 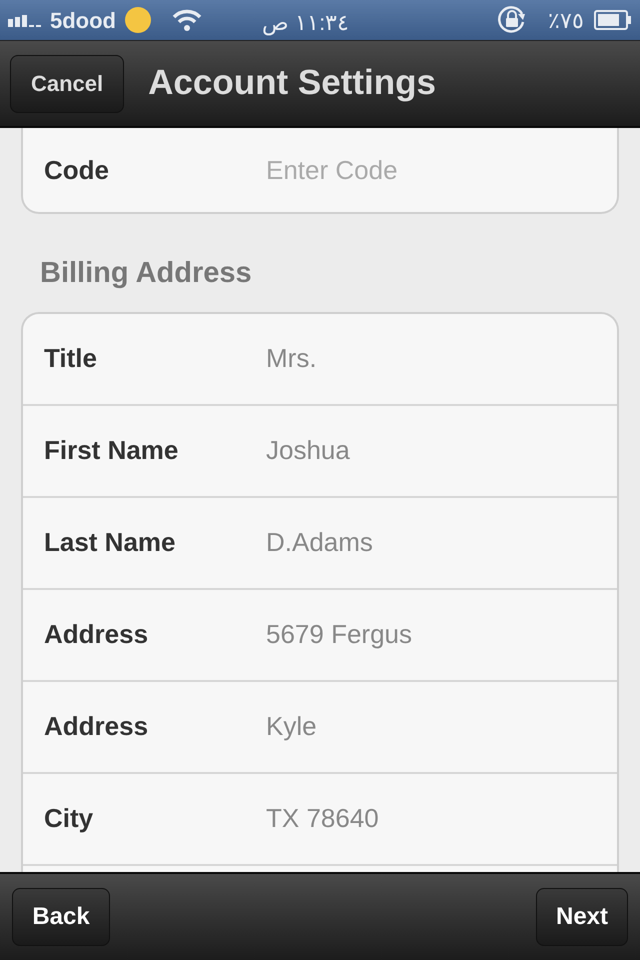 I want to click on field-label: Title, so click(x=71, y=358).